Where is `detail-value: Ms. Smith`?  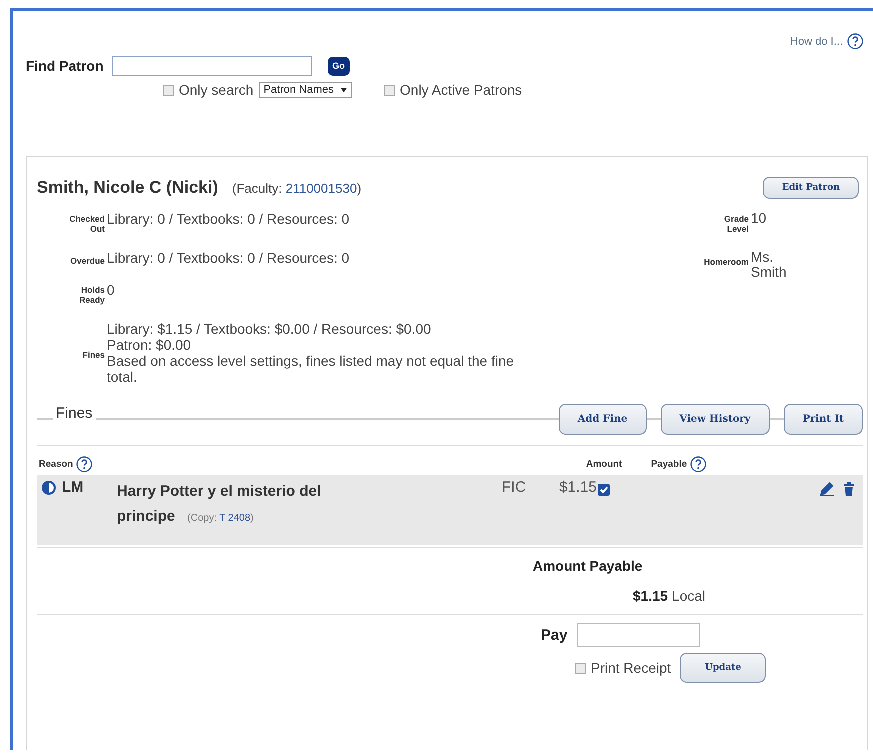 detail-value: Ms. Smith is located at coordinates (769, 265).